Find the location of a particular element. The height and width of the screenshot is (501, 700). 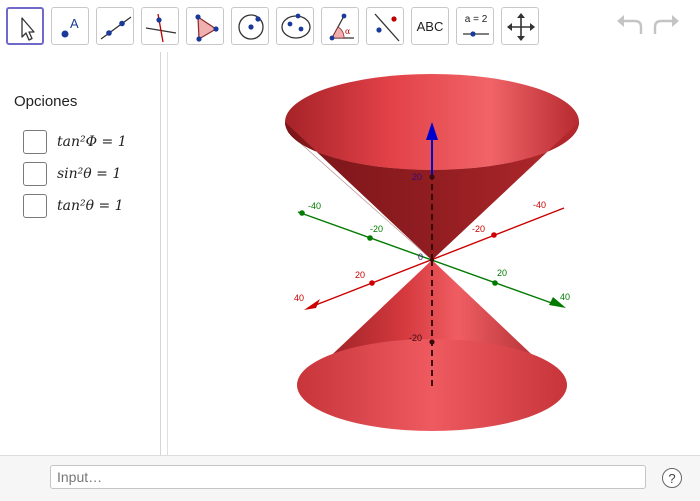

option-label: sin²θ = 1 is located at coordinates (89, 174).